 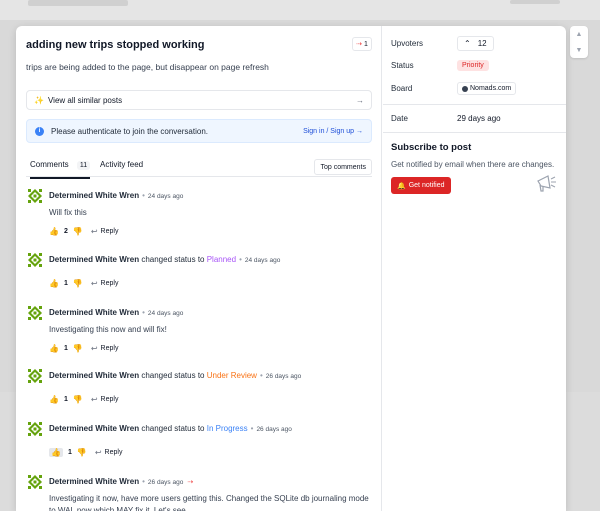 What do you see at coordinates (491, 88) in the screenshot?
I see `board-name: Nomads.com` at bounding box center [491, 88].